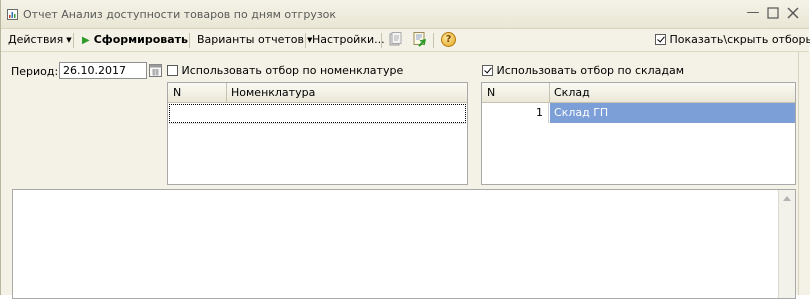 This screenshot has width=810, height=299. Describe the element at coordinates (317, 113) in the screenshot. I see `table-row-current` at that location.